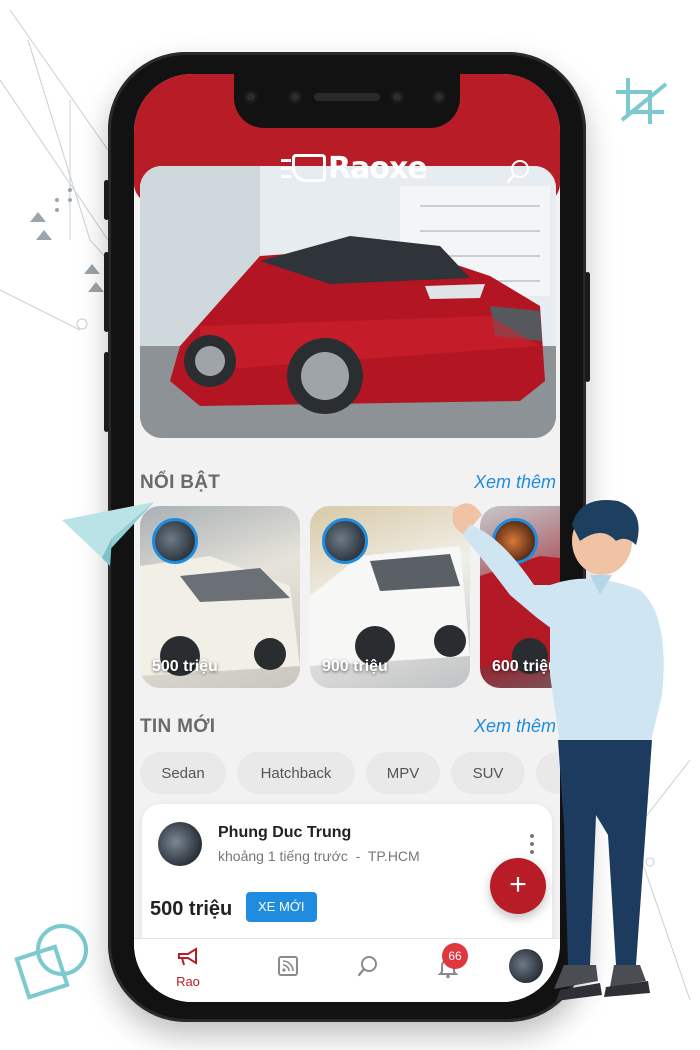 The image size is (700, 1050). I want to click on speaker, so click(347, 97).